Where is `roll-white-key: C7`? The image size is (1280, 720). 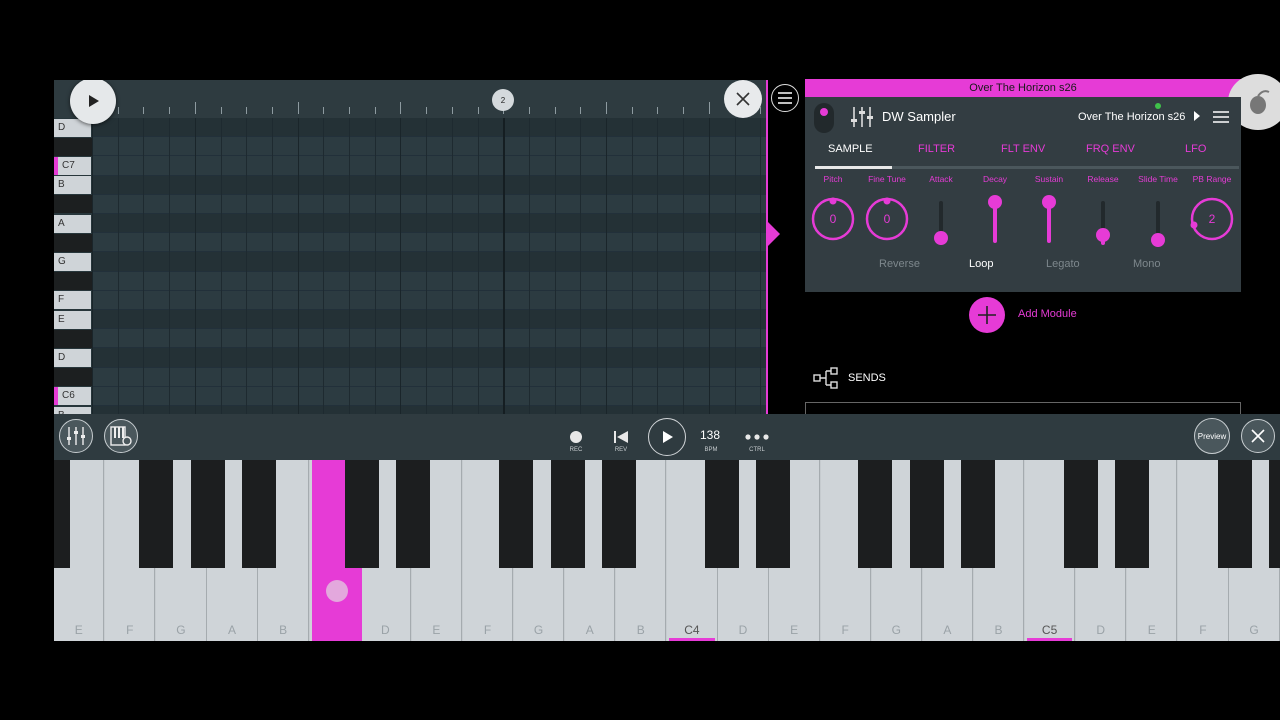 roll-white-key: C7 is located at coordinates (72, 166).